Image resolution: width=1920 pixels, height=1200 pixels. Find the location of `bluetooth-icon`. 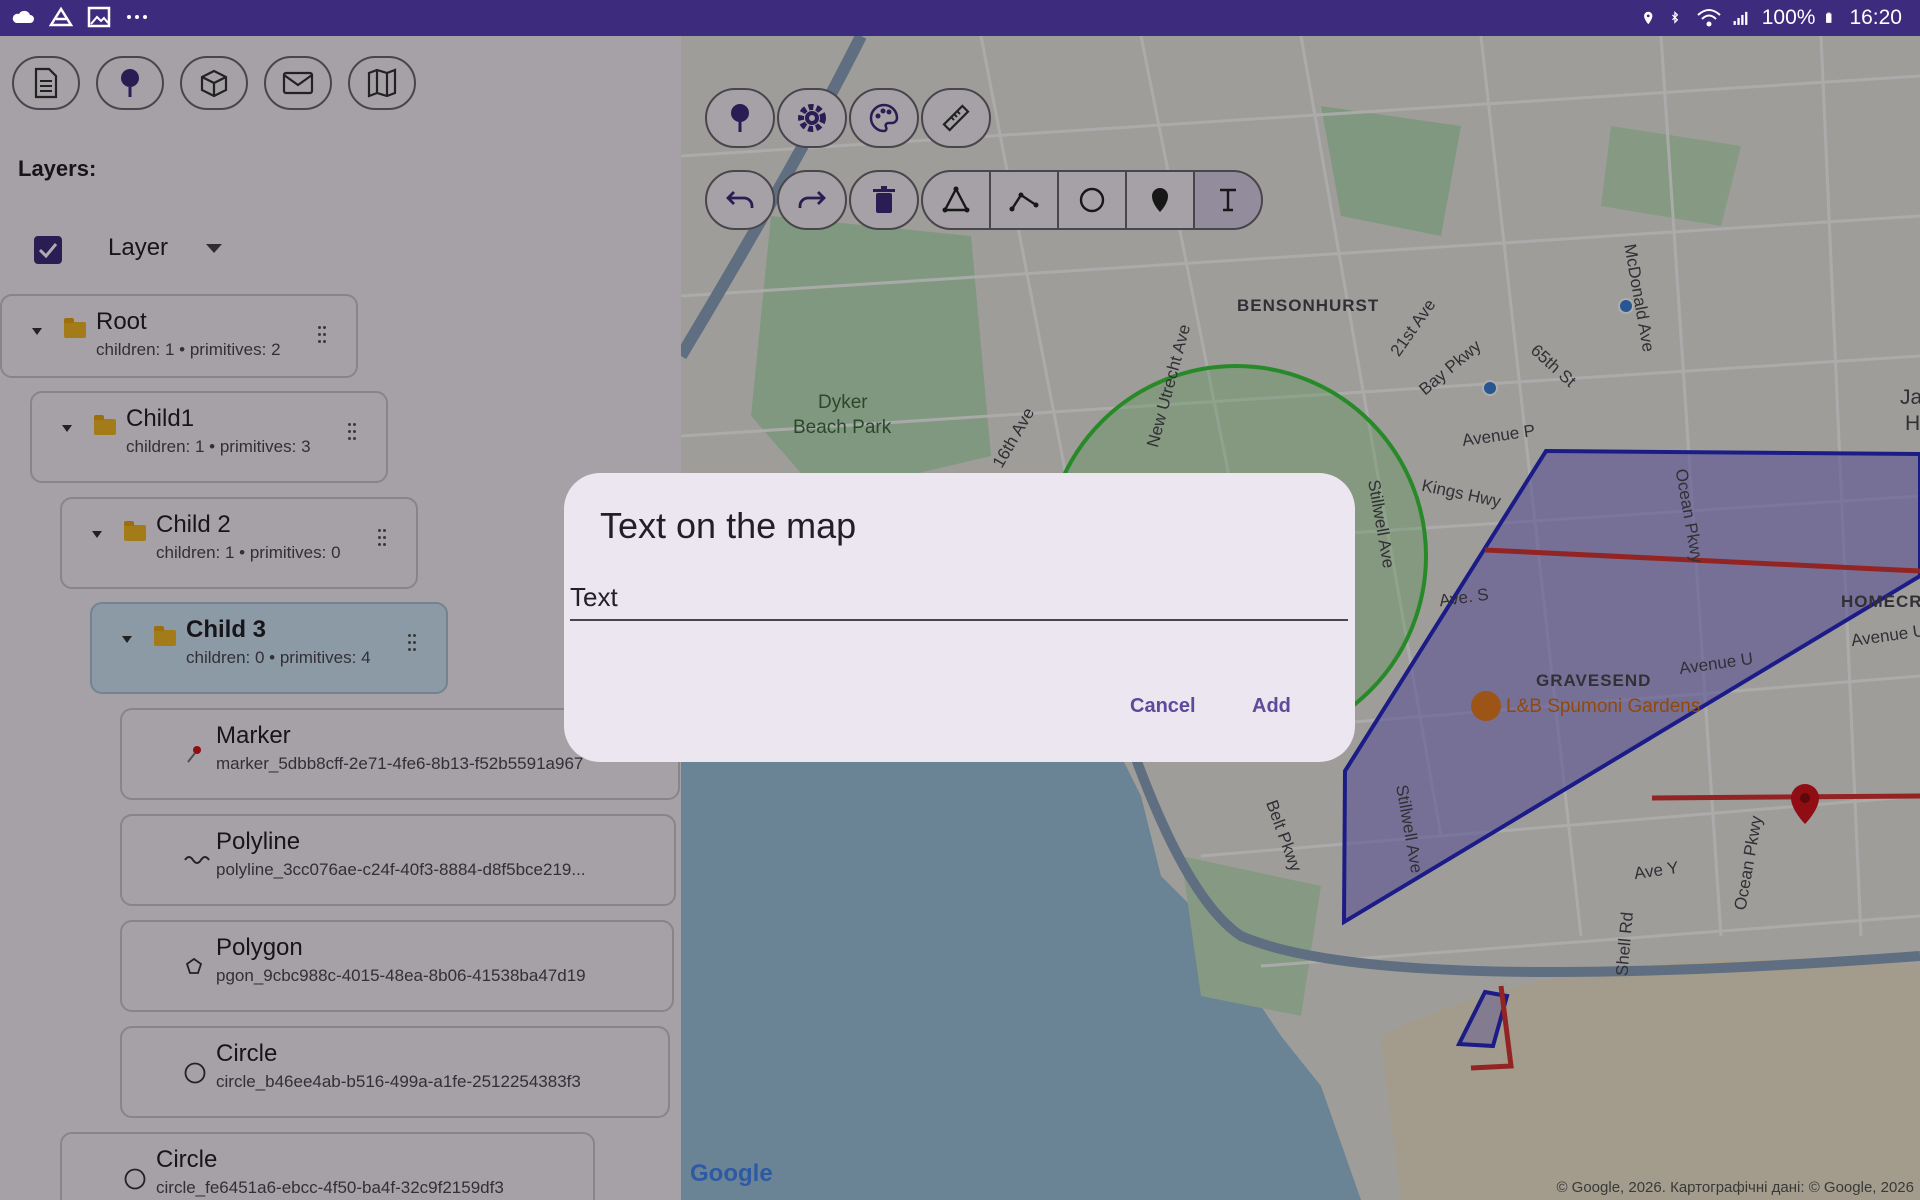

bluetooth-icon is located at coordinates (1674, 17).